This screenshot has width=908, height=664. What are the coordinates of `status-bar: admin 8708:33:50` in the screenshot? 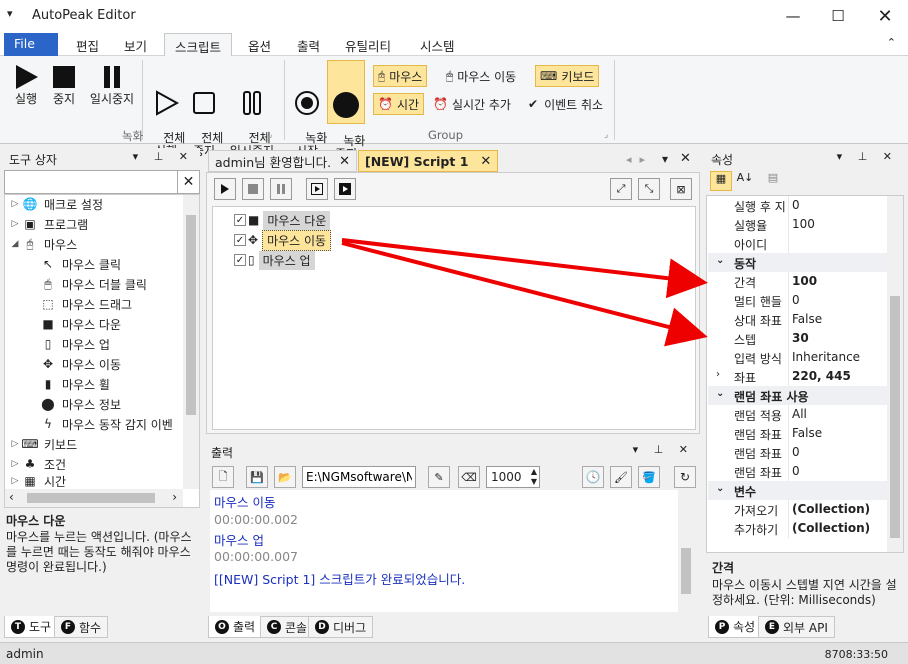 It's located at (454, 653).